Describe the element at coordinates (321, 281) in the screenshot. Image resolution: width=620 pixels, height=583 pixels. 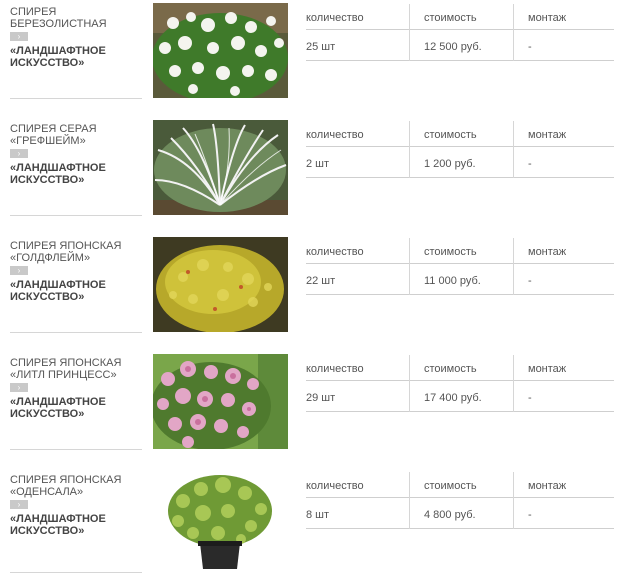
I see `qty-value: 22 шт` at that location.